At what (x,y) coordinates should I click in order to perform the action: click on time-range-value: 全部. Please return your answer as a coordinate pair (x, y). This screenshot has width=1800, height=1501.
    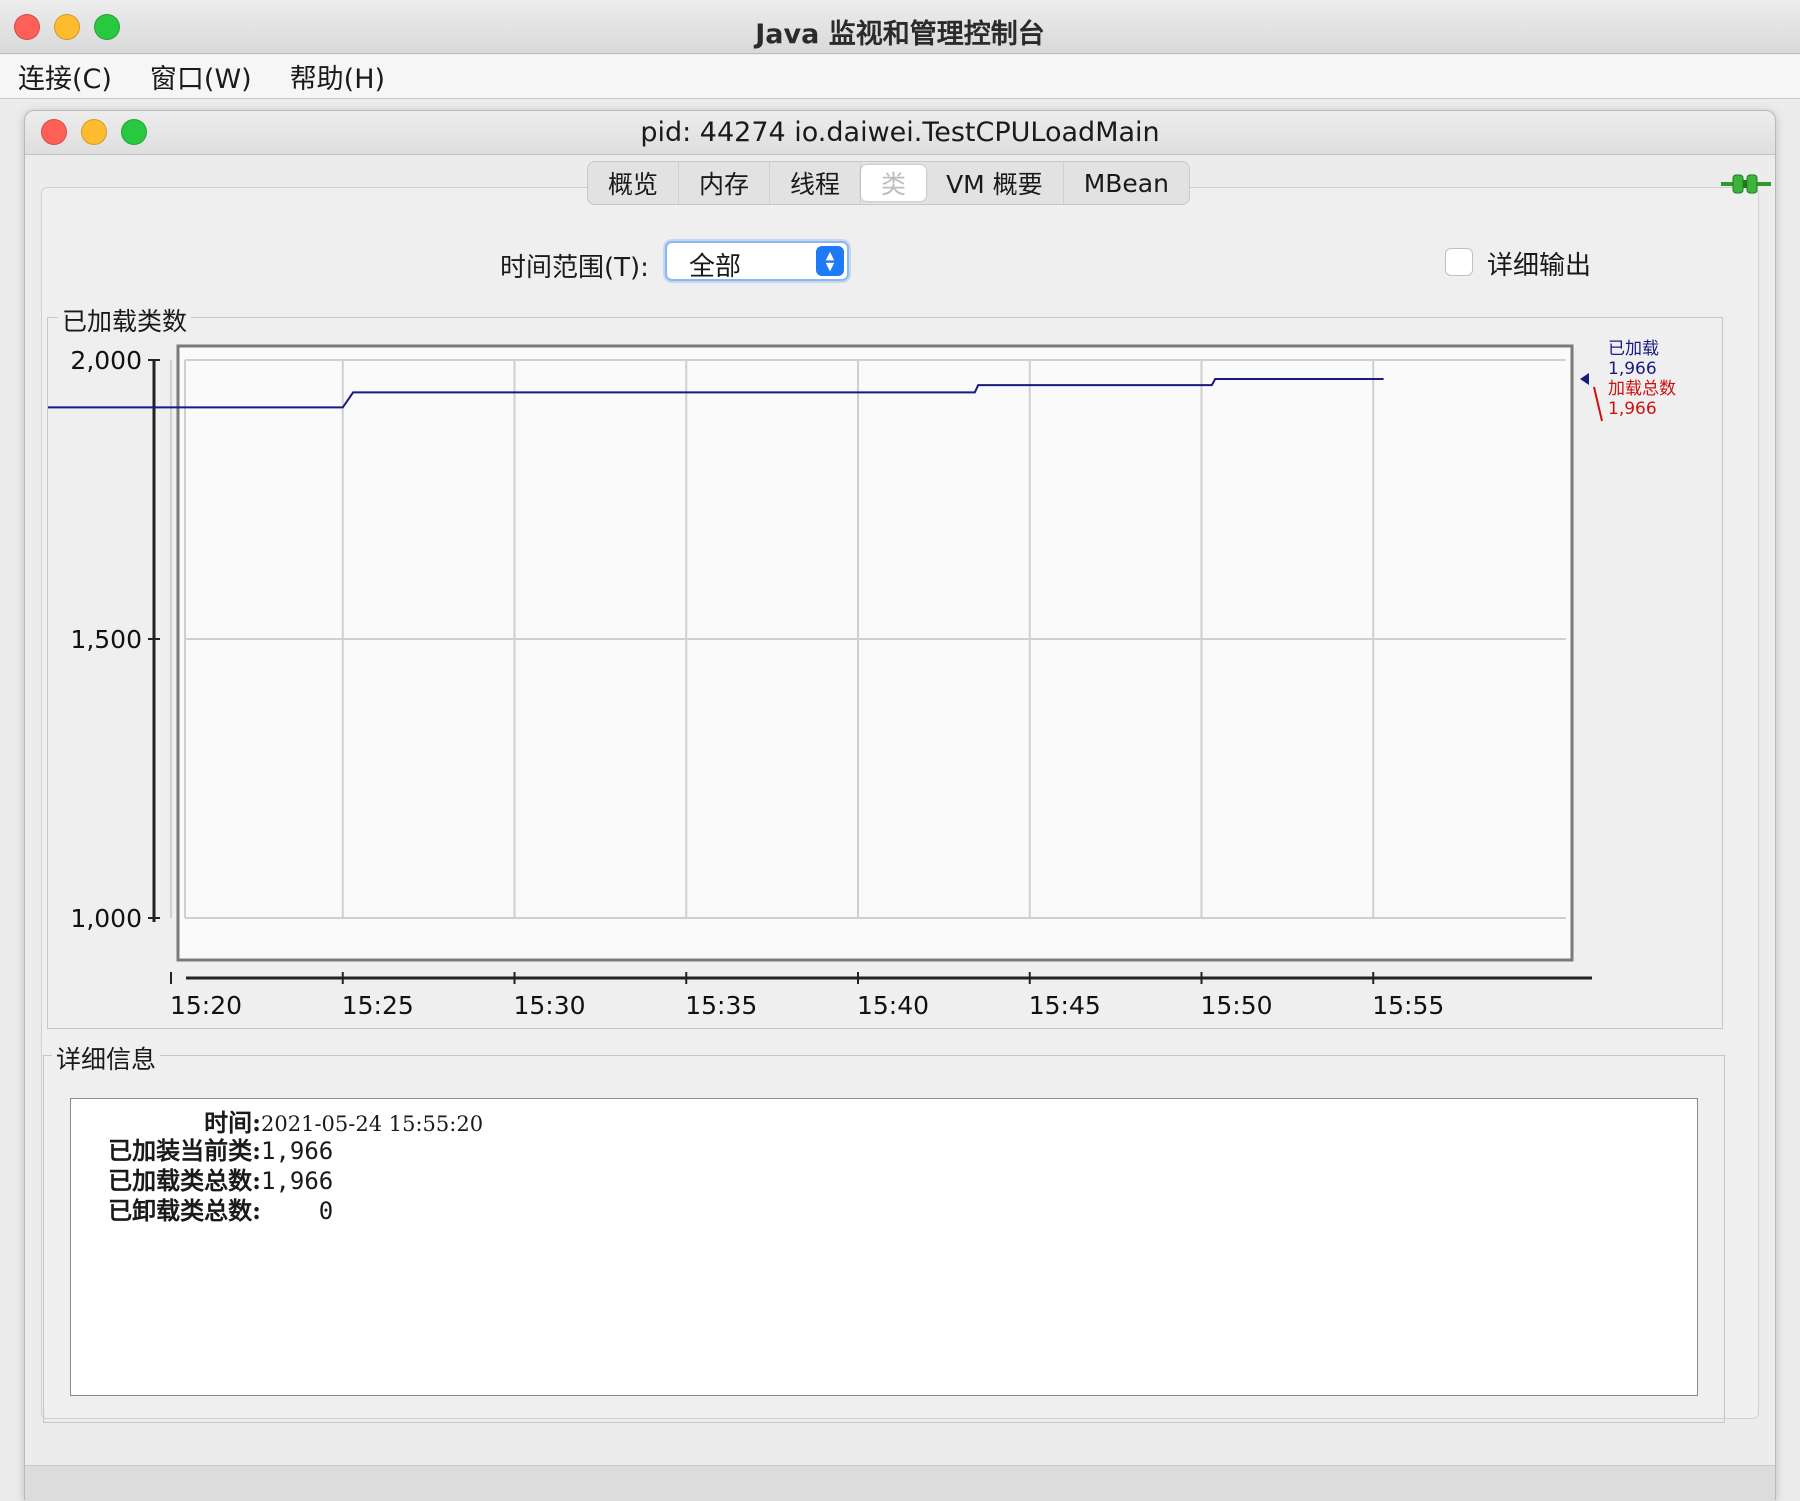
    Looking at the image, I should click on (715, 267).